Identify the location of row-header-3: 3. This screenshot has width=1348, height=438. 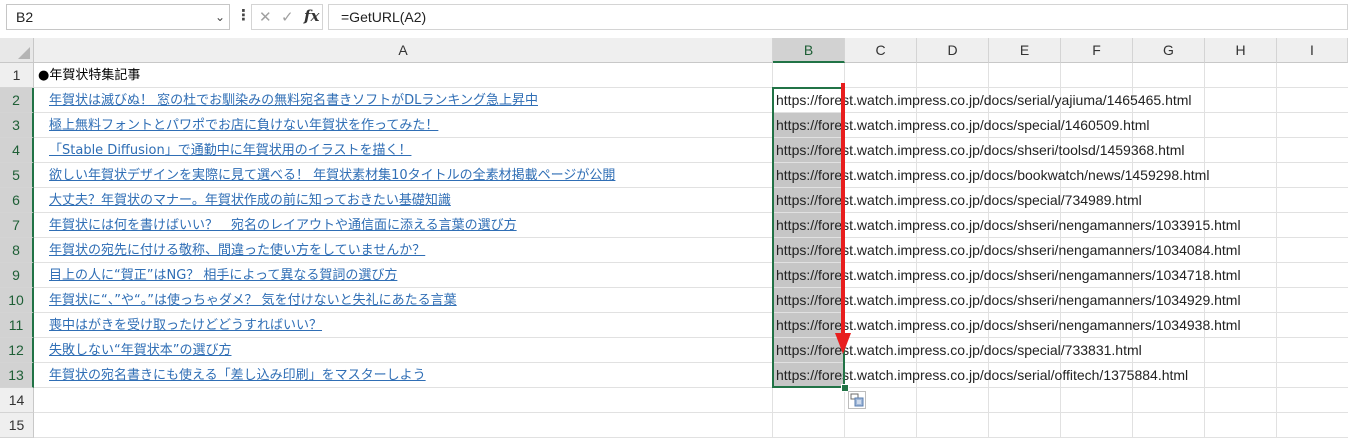
(17, 125).